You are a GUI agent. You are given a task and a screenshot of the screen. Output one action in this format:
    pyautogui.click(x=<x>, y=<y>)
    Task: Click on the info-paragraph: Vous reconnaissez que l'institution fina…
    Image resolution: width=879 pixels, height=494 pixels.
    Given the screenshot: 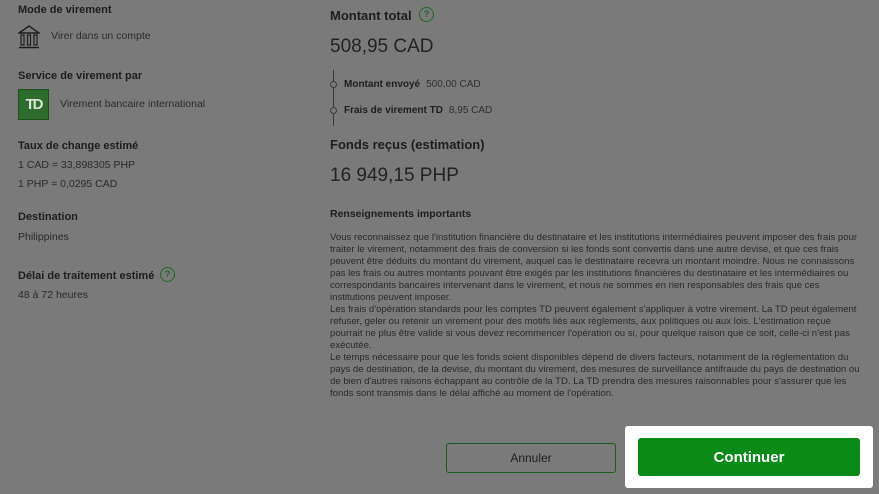 What is the action you would take?
    pyautogui.click(x=594, y=267)
    